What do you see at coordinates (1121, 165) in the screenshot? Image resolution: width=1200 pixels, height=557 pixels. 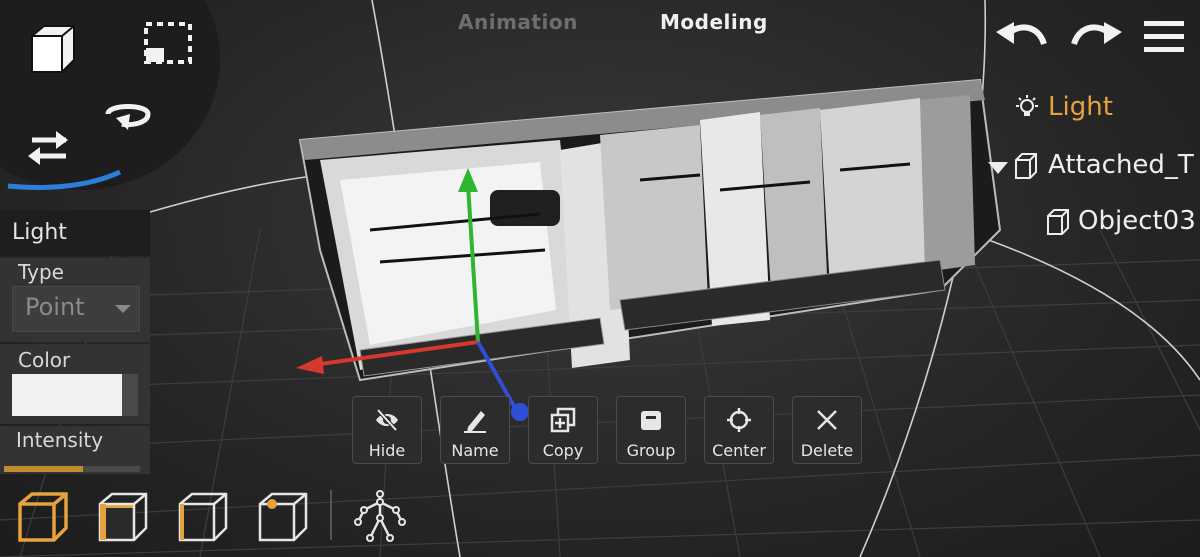 I see `tree-item-attached-label: Attached_T` at bounding box center [1121, 165].